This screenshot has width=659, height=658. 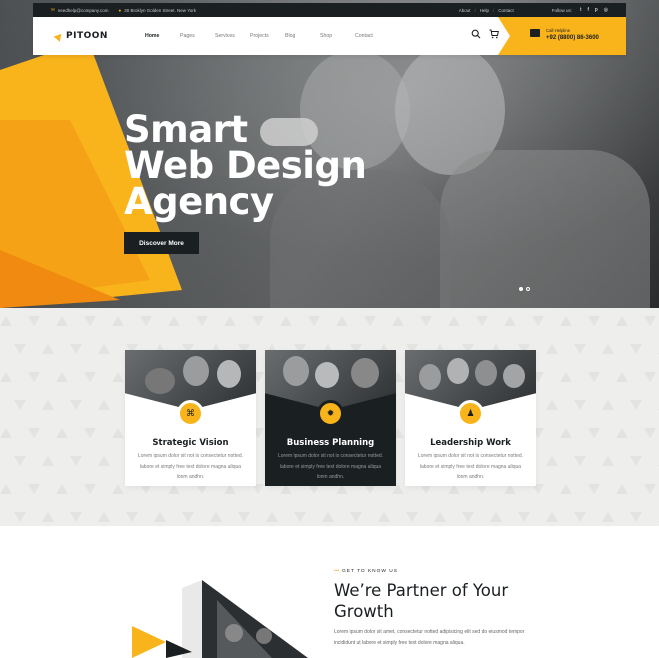 What do you see at coordinates (494, 34) in the screenshot?
I see `cart-icon` at bounding box center [494, 34].